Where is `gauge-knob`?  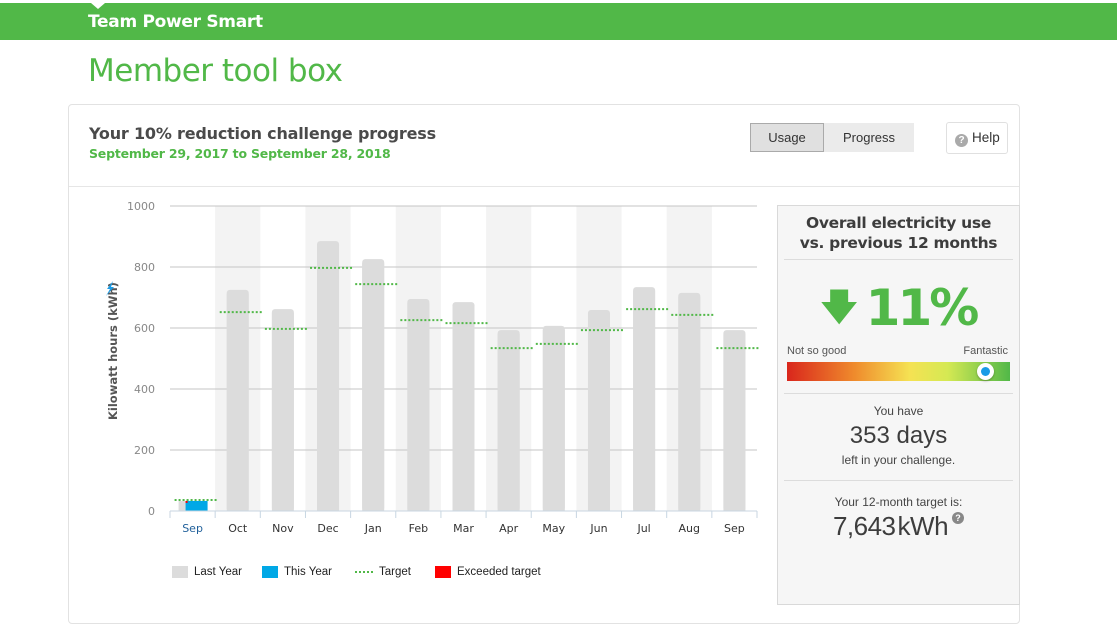
gauge-knob is located at coordinates (985, 371).